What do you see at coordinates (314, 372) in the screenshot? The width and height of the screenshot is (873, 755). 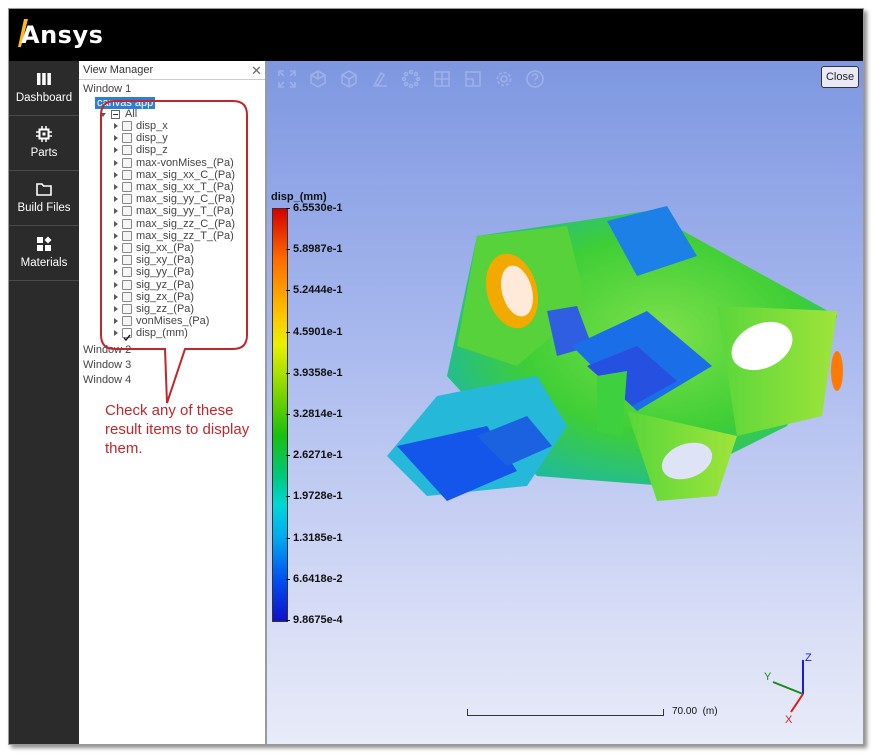 I see `legend-tick-label: 3.9358e-1` at bounding box center [314, 372].